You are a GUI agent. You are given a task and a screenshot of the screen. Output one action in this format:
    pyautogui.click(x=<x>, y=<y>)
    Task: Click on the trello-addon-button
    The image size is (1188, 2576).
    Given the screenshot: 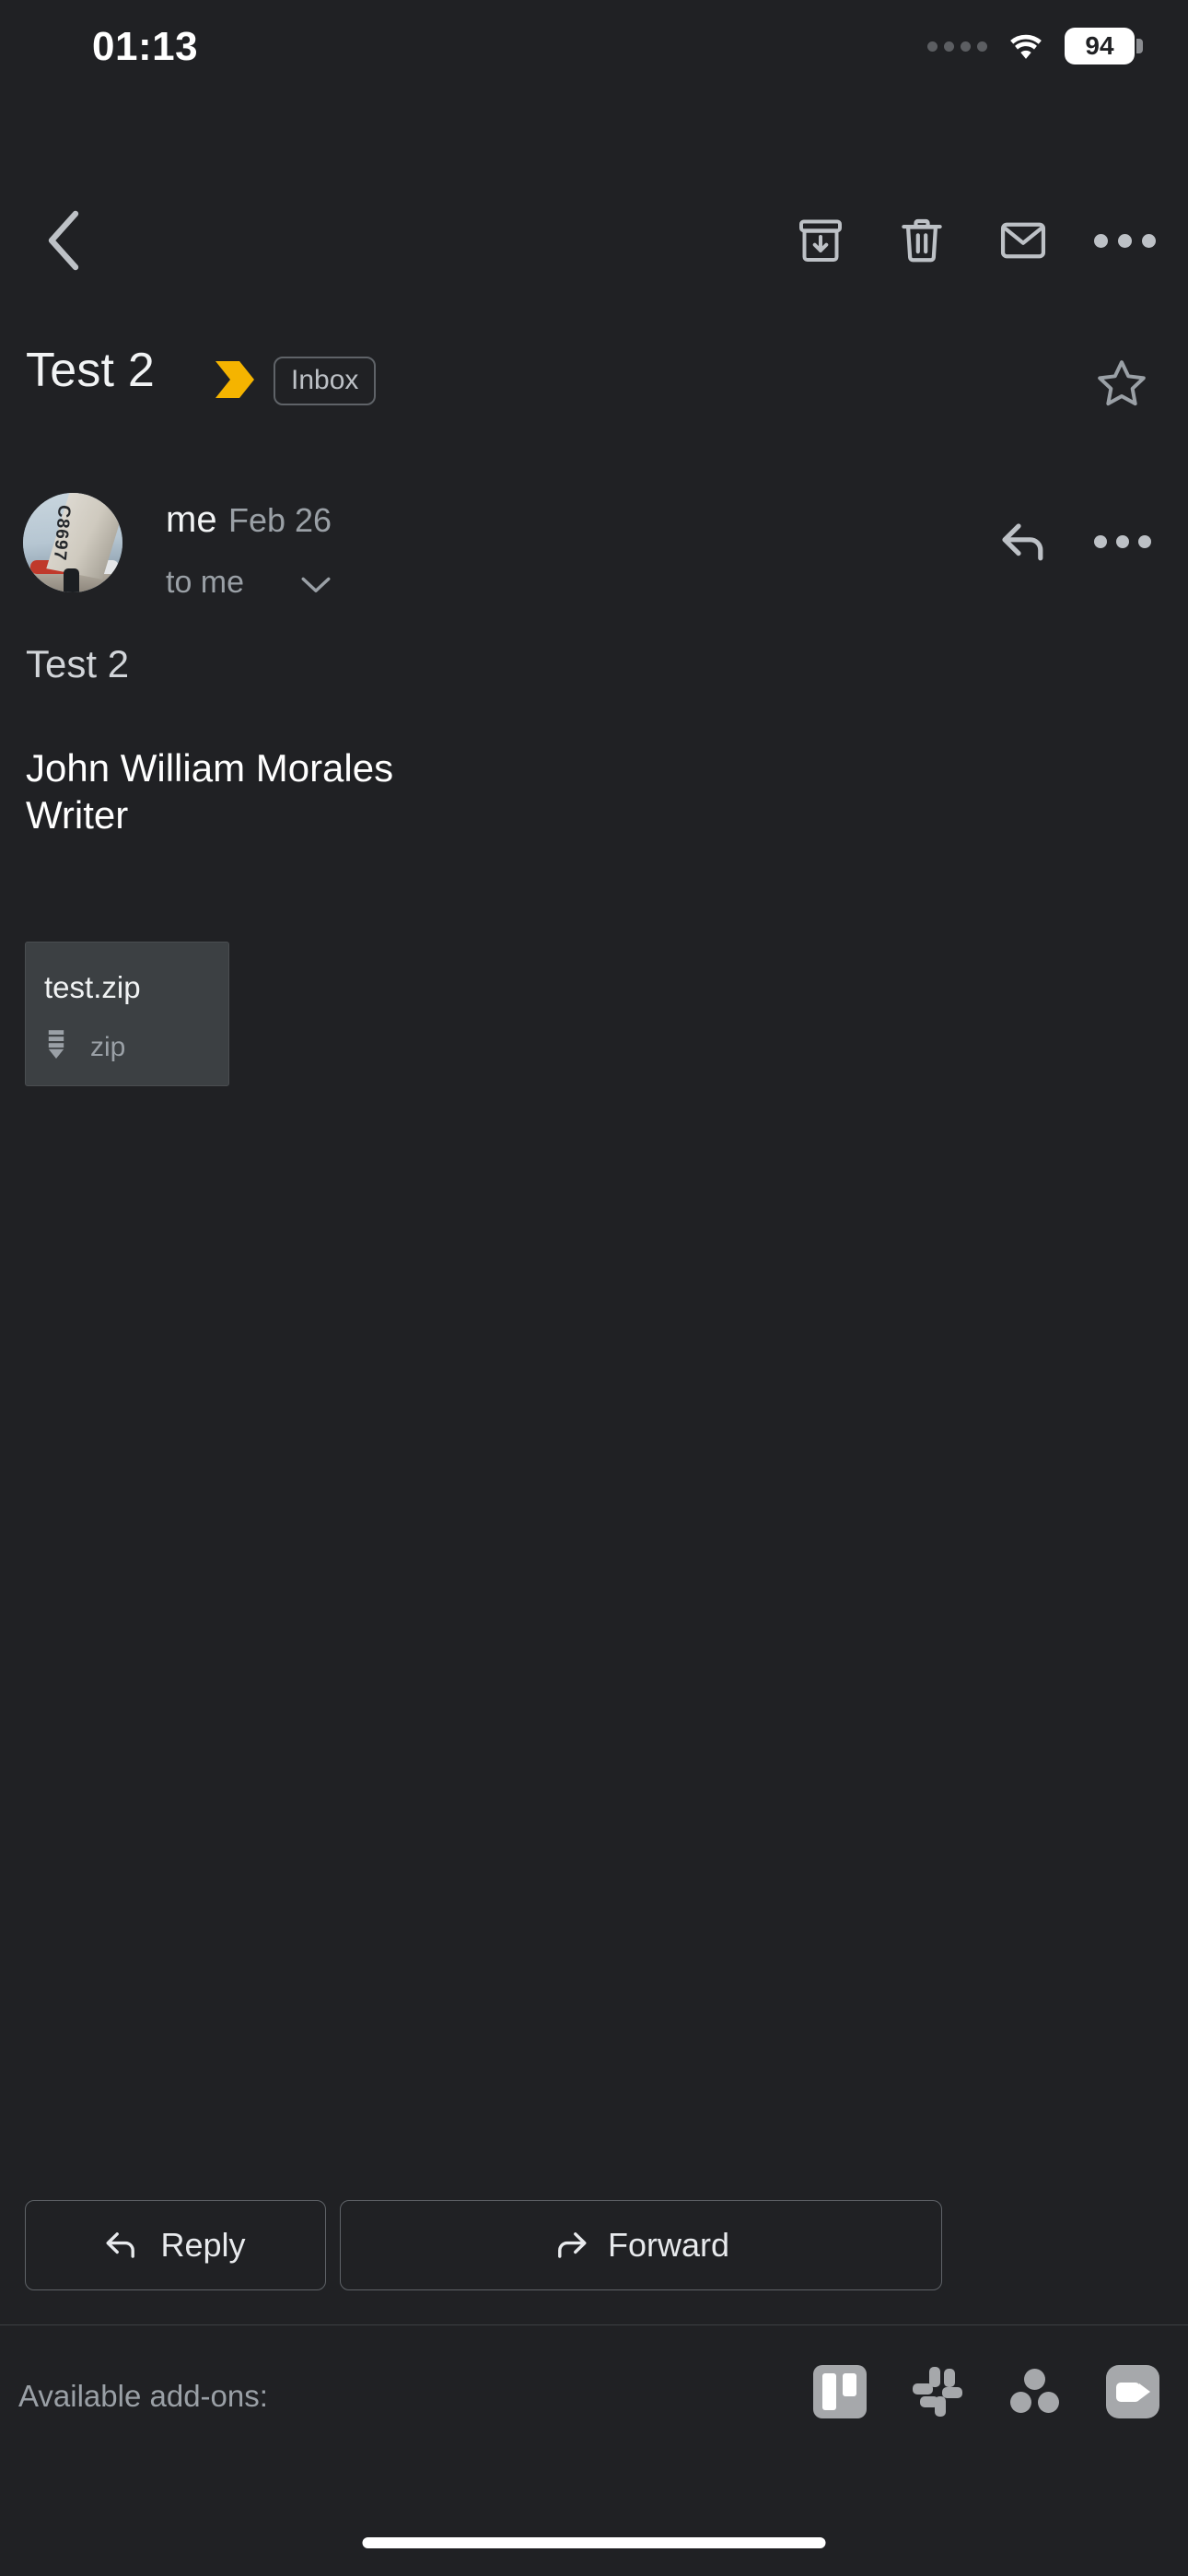 What is the action you would take?
    pyautogui.click(x=839, y=2391)
    